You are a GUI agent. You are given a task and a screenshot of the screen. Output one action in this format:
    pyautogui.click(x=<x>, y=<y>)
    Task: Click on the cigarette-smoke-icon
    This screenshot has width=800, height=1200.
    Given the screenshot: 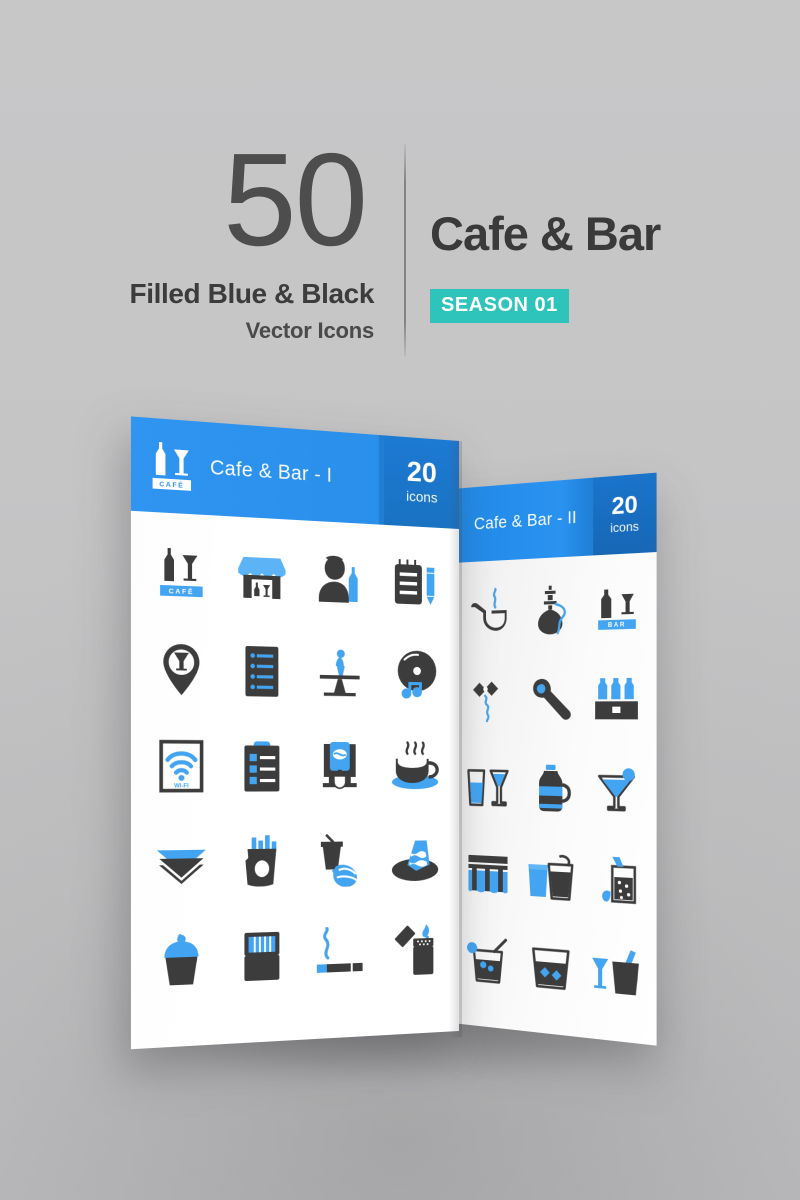 What is the action you would take?
    pyautogui.click(x=339, y=953)
    